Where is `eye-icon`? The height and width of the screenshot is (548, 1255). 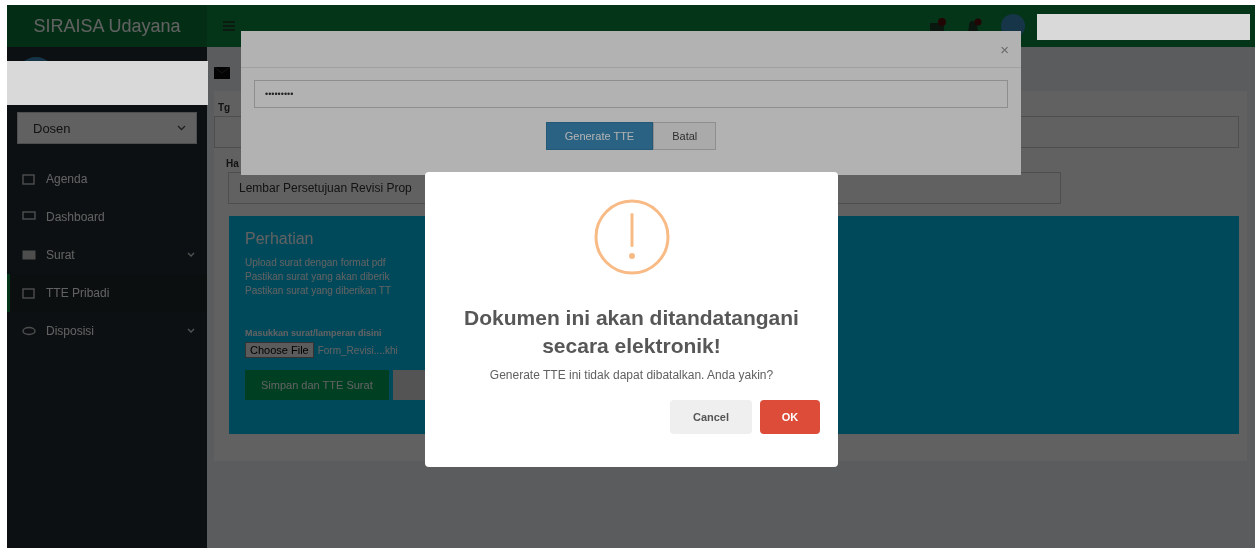
eye-icon is located at coordinates (29, 331).